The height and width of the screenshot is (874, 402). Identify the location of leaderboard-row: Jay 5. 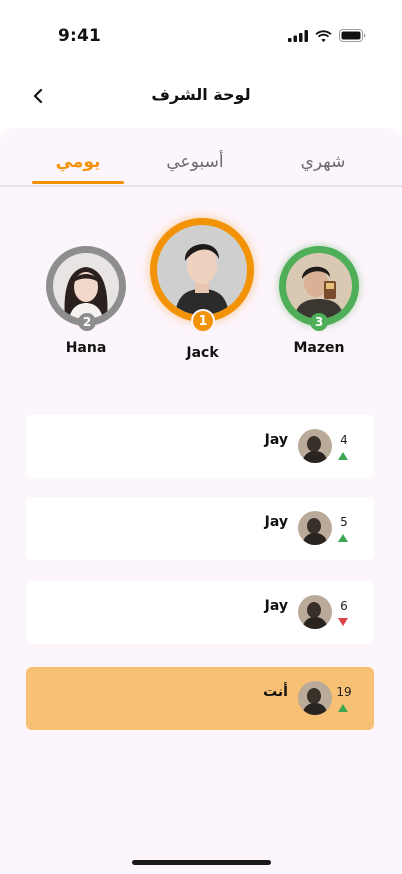
(200, 528).